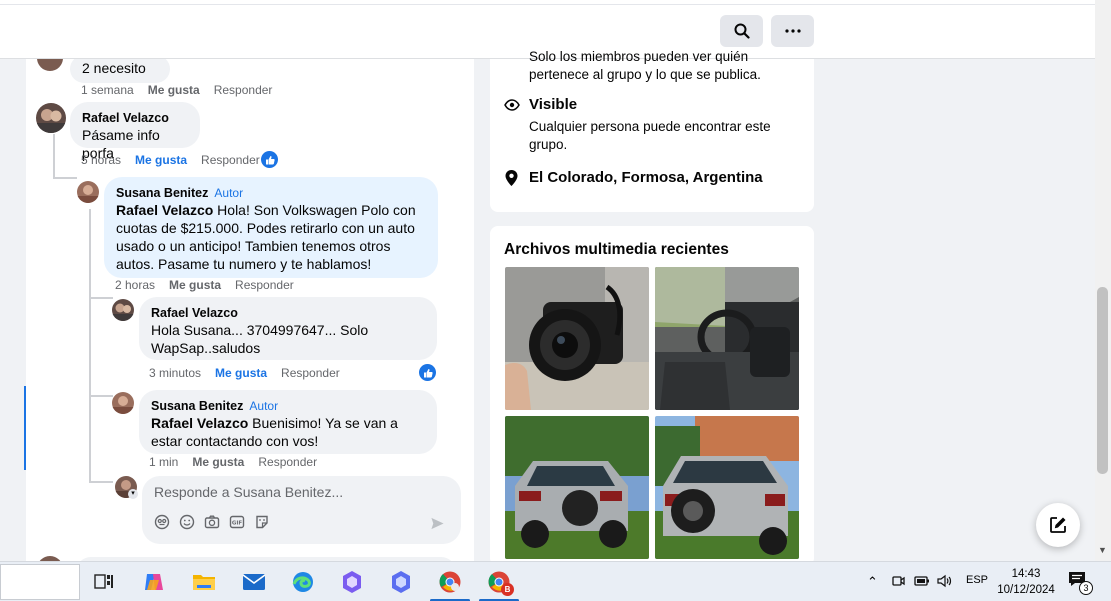 Image resolution: width=1111 pixels, height=601 pixels. What do you see at coordinates (922, 581) in the screenshot?
I see `battery-icon` at bounding box center [922, 581].